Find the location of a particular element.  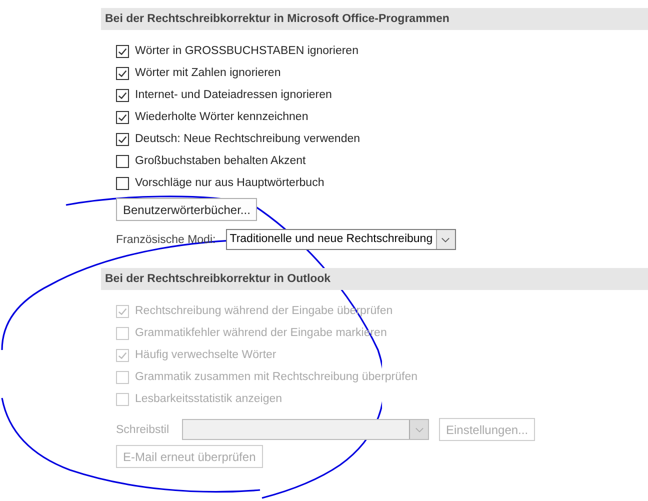

checkbox-label: Wörter mit Zahlen ignorieren is located at coordinates (208, 73).